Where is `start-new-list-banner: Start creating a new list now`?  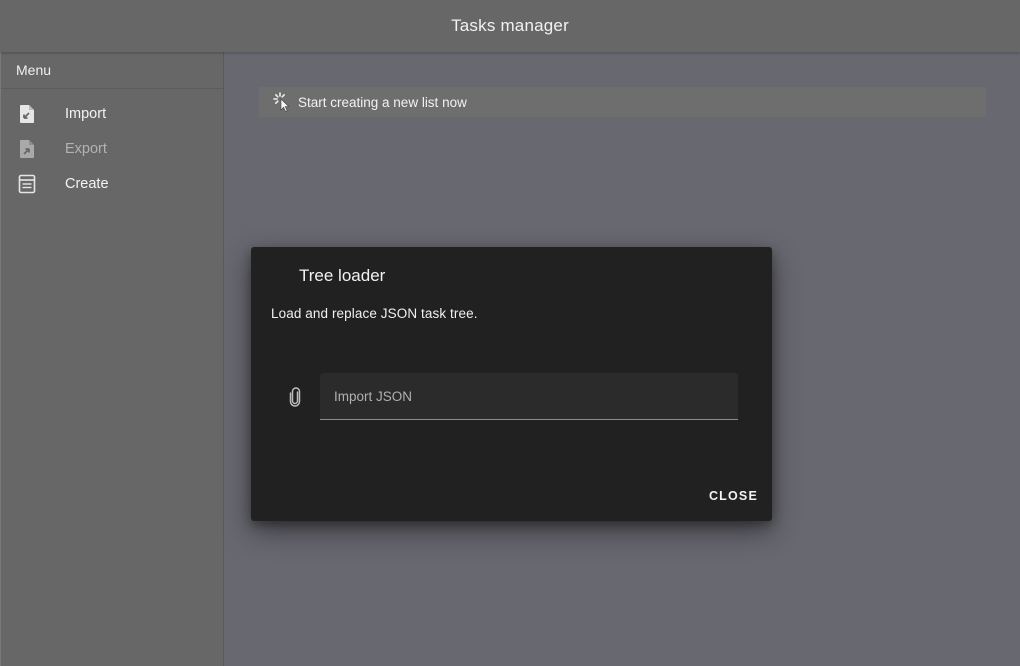
start-new-list-banner: Start creating a new list now is located at coordinates (622, 102).